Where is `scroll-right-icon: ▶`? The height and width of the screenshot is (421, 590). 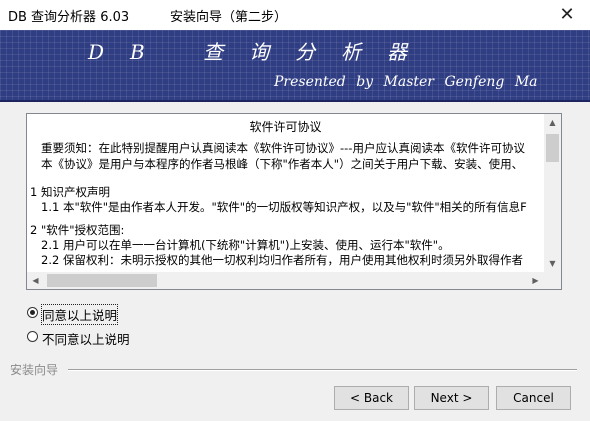 scroll-right-icon: ▶ is located at coordinates (535, 280).